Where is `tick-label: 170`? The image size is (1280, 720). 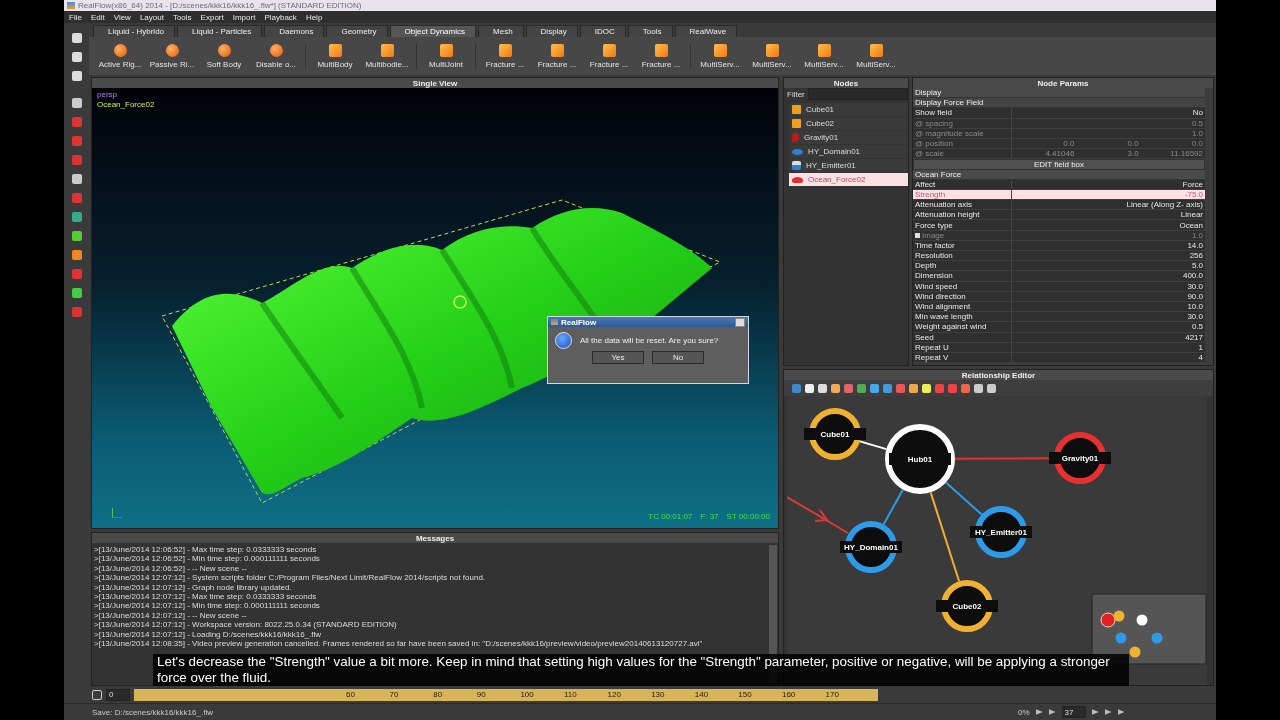
tick-label: 170 is located at coordinates (832, 694).